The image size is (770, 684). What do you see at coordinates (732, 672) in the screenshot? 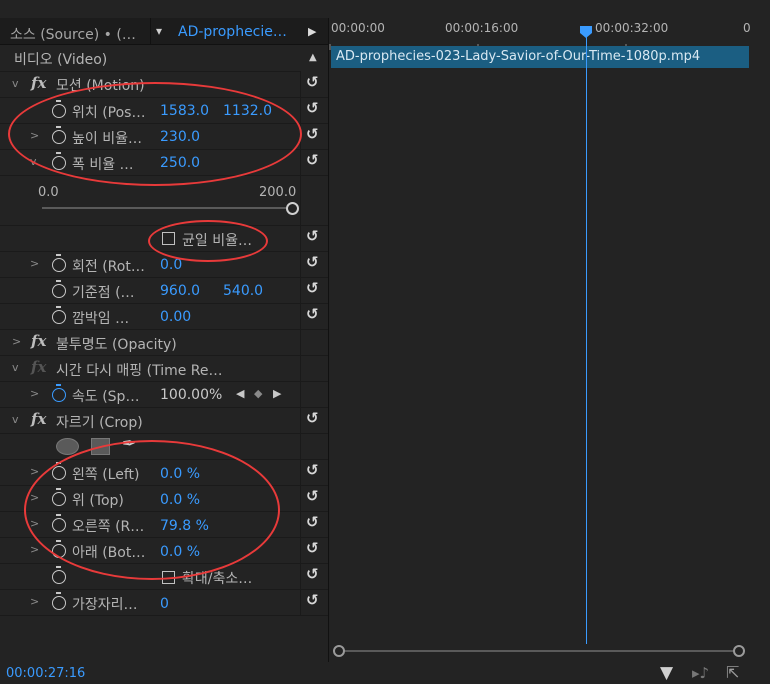
I see `export-icon: ⇱` at bounding box center [732, 672].